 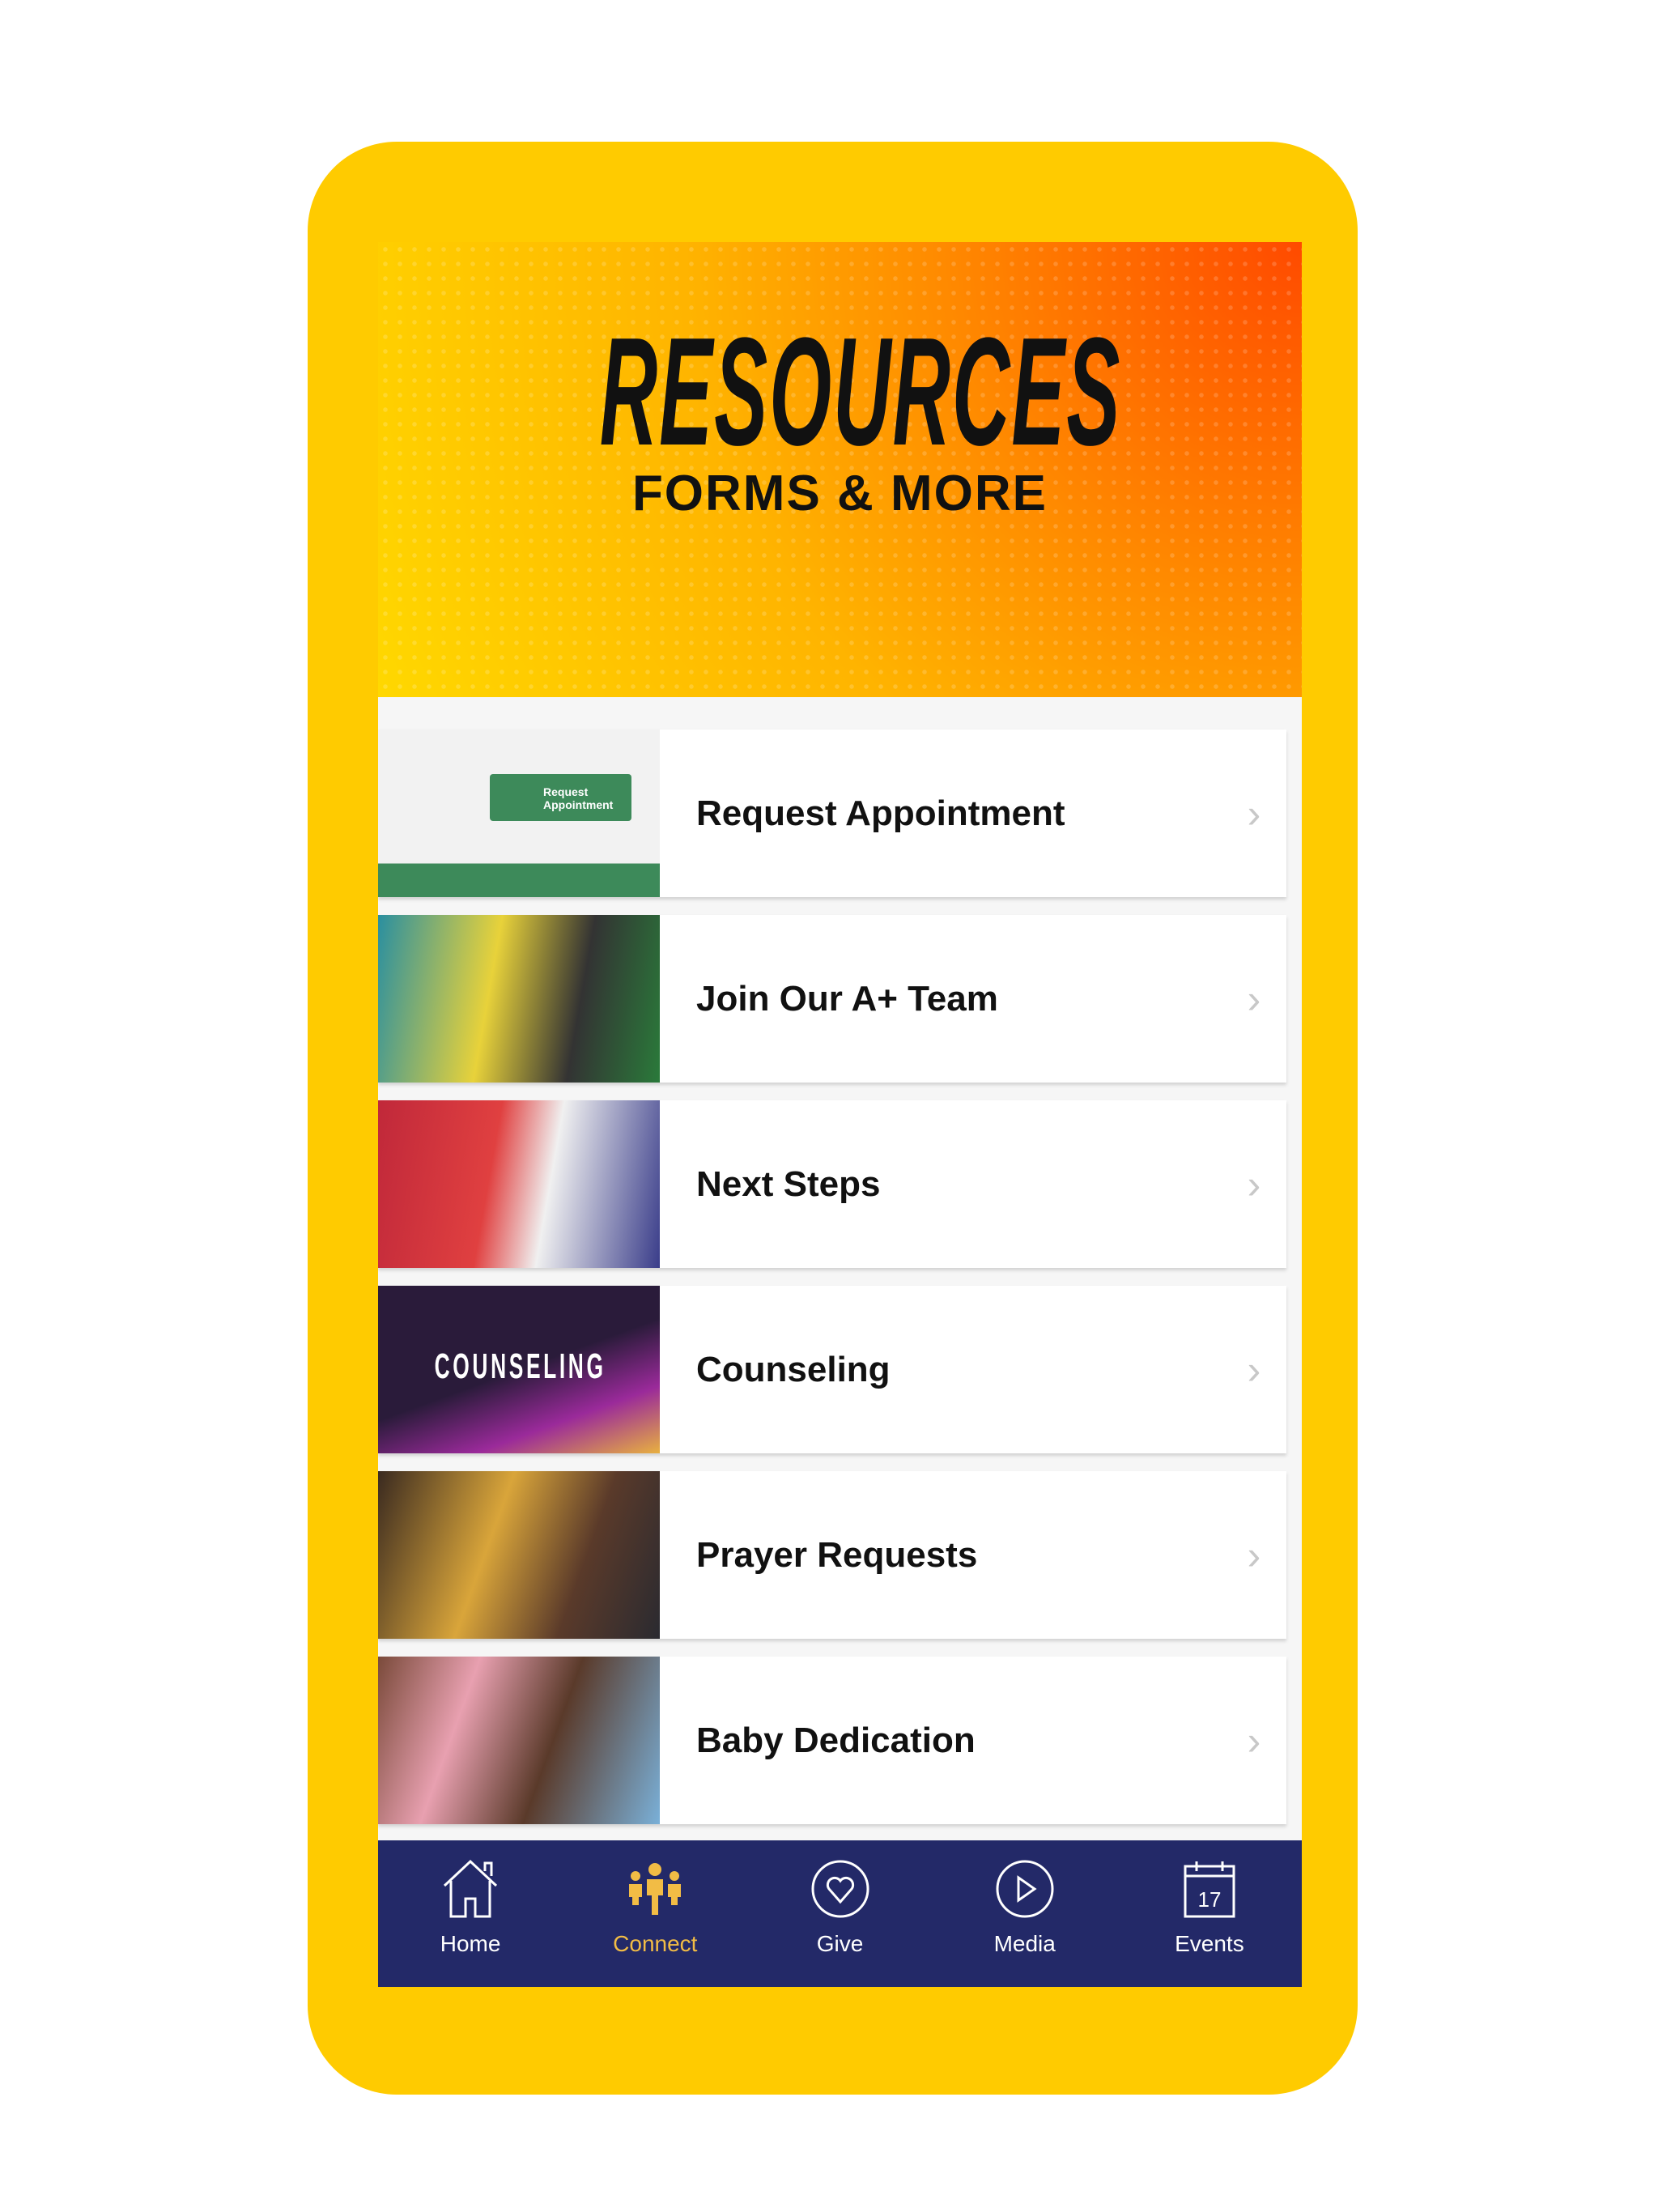 I want to click on tab-bar: Home Connect Give Media 17 Events, so click(x=840, y=1914).